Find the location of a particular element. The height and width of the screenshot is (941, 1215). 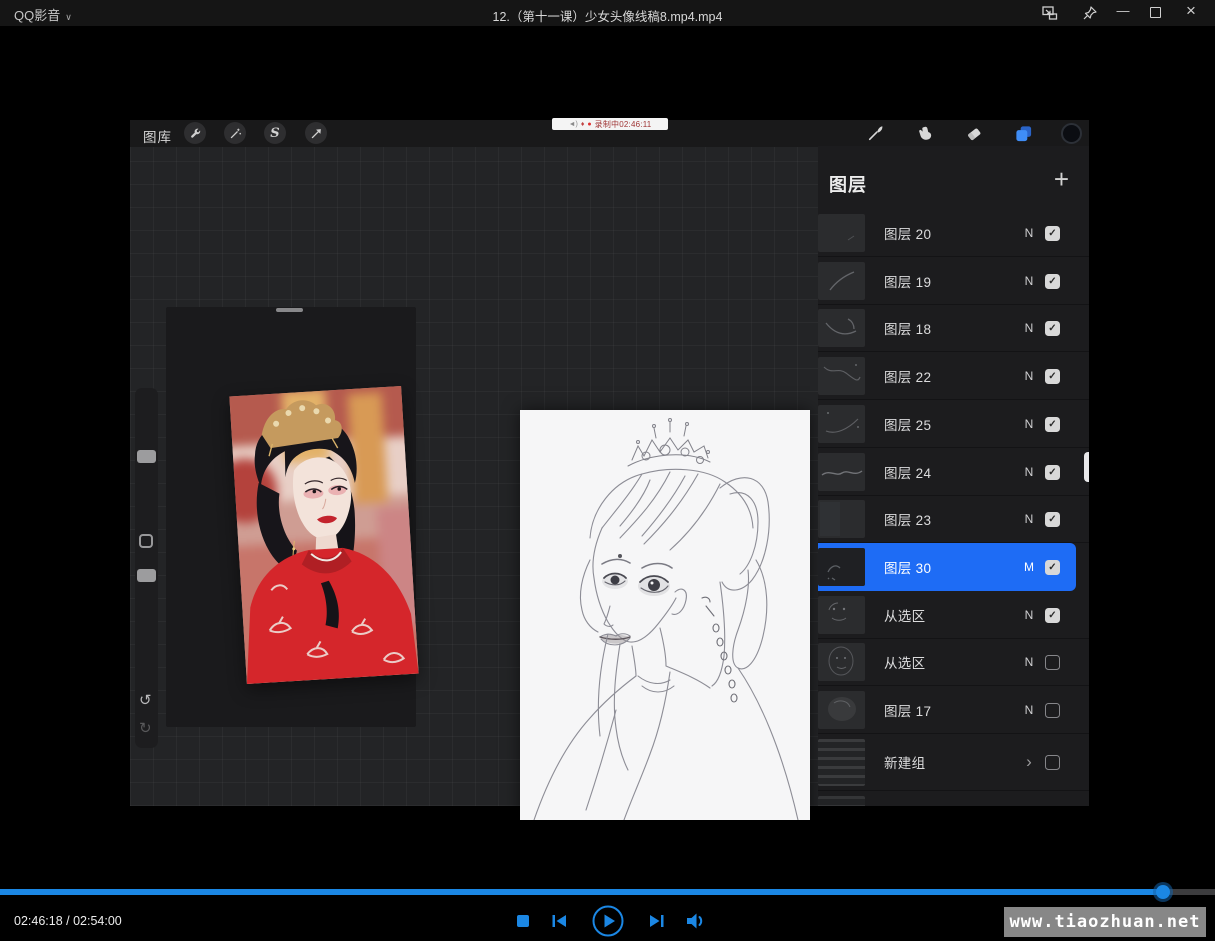

reference-drag-handle is located at coordinates (289, 310).